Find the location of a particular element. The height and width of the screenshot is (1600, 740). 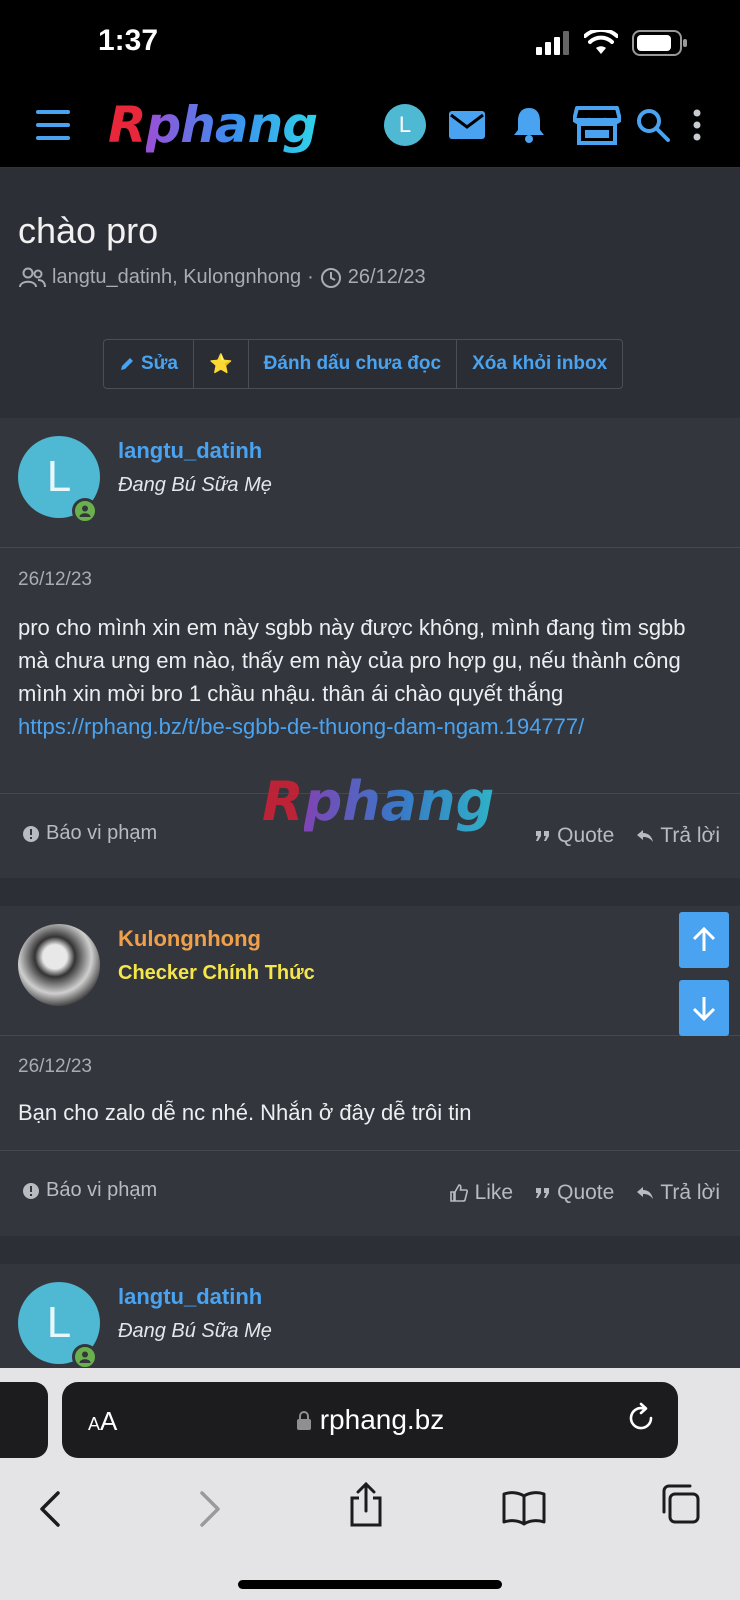

user-title: Checker Chính Thức is located at coordinates (216, 973).